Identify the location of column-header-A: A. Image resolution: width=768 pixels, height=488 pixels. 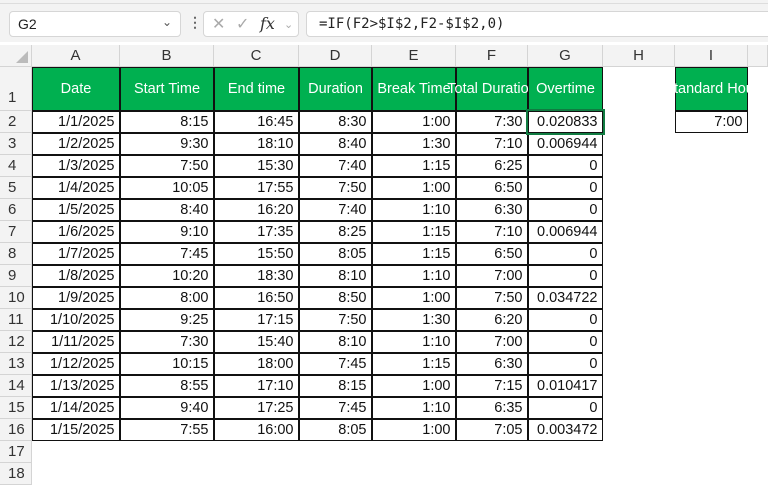
(76, 56).